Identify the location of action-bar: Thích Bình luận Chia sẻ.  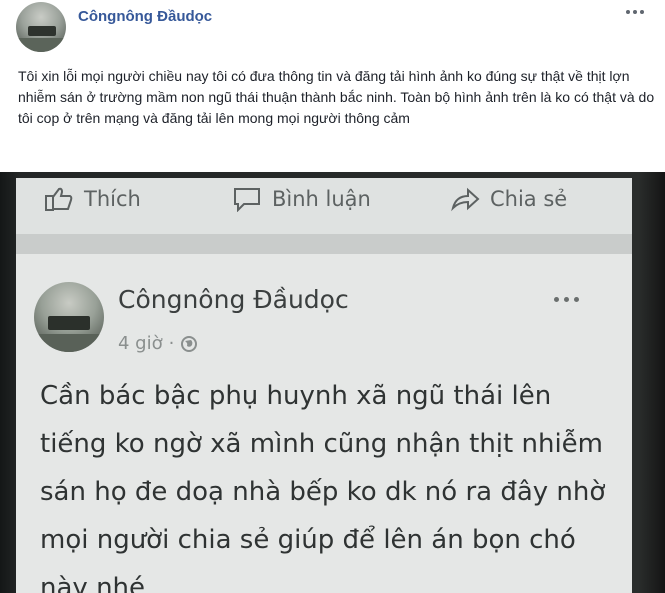
(324, 206).